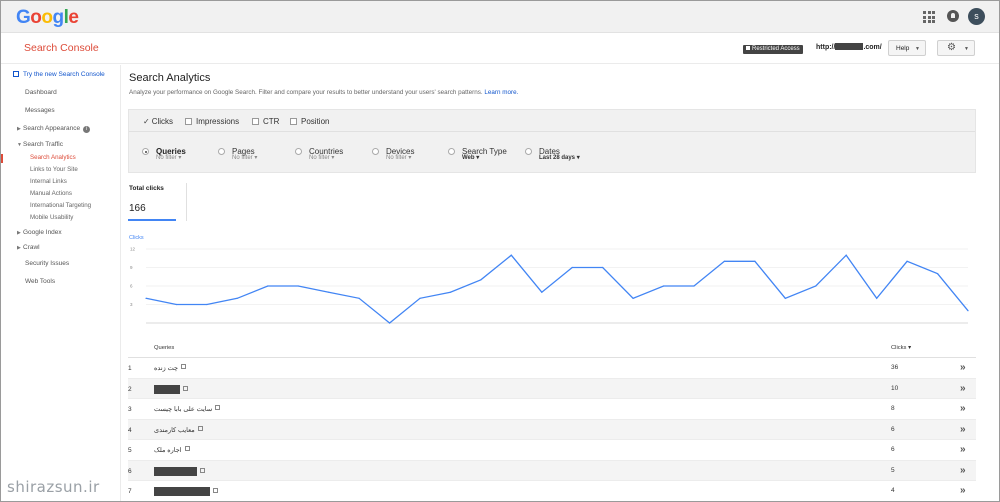 The width and height of the screenshot is (1000, 502). What do you see at coordinates (145, 151) in the screenshot?
I see `radio-selected` at bounding box center [145, 151].